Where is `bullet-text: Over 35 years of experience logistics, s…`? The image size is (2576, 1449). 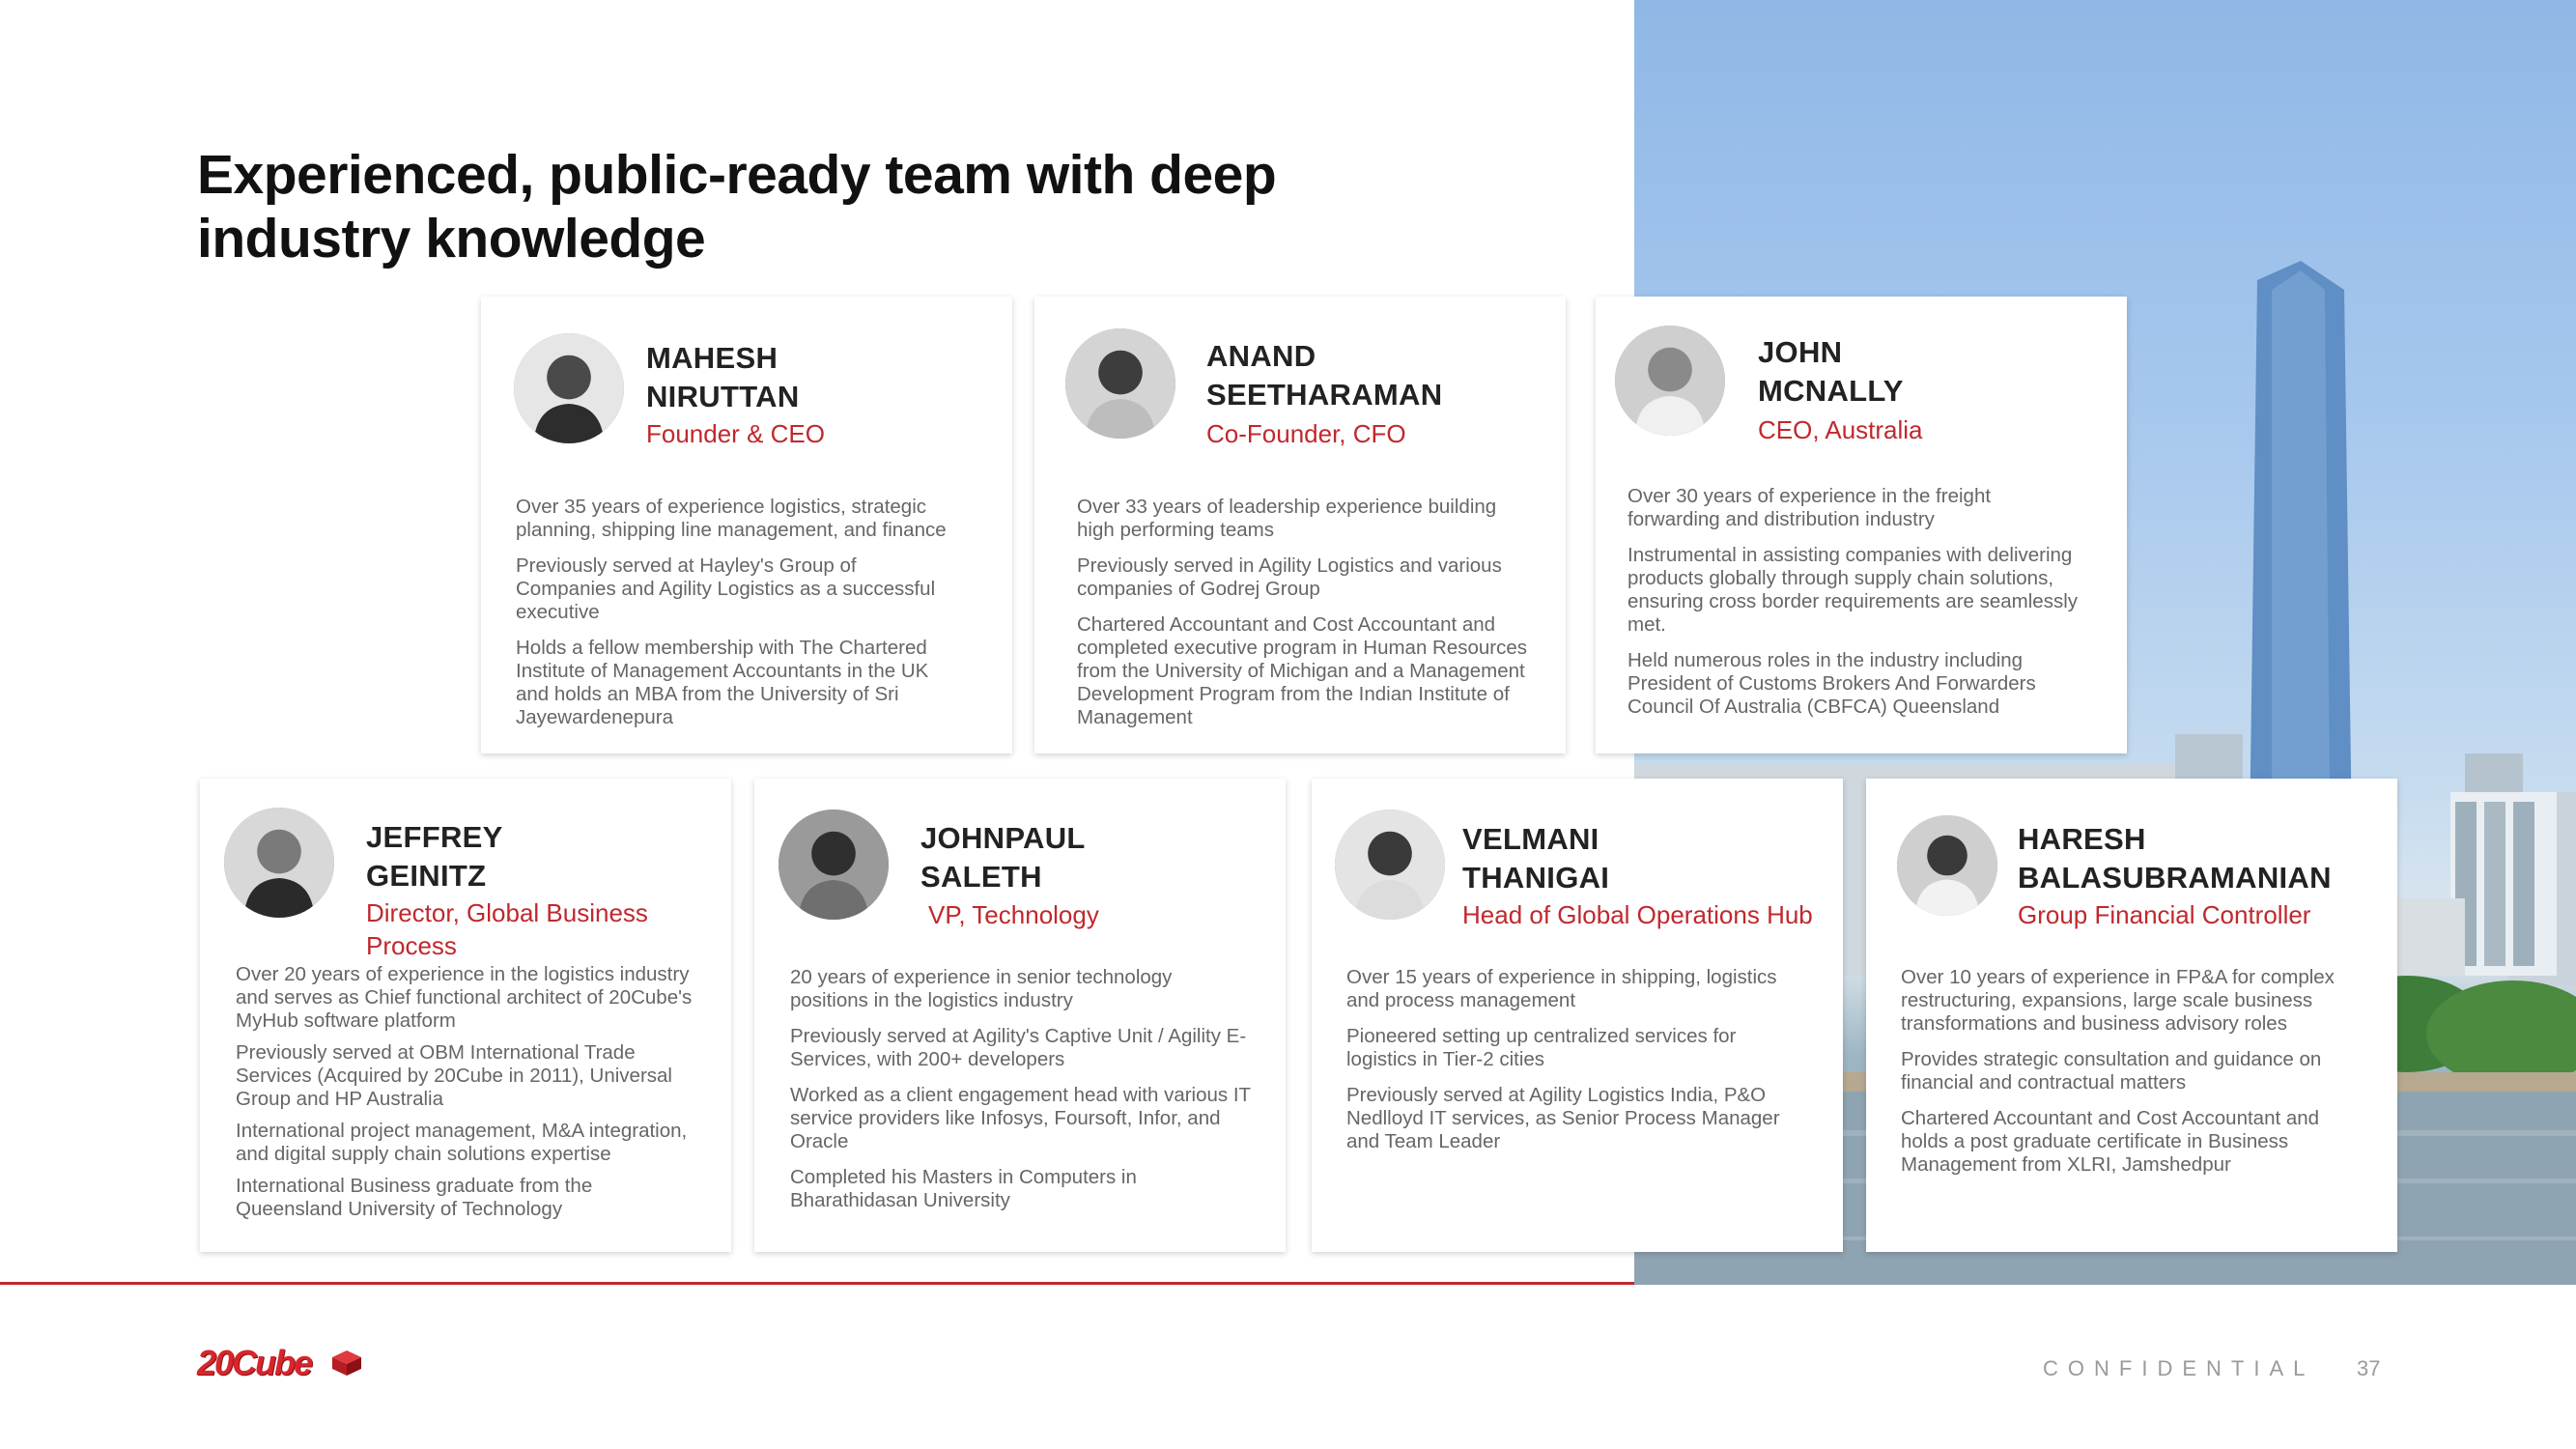 bullet-text: Over 35 years of experience logistics, s… is located at coordinates (731, 518).